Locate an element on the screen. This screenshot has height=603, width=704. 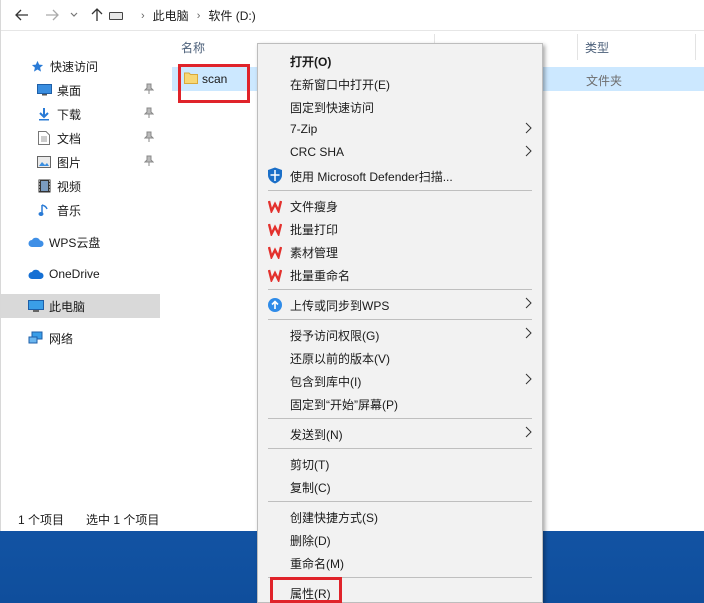
sidebar-item-downloads: 下载 is located at coordinates (80, 114).